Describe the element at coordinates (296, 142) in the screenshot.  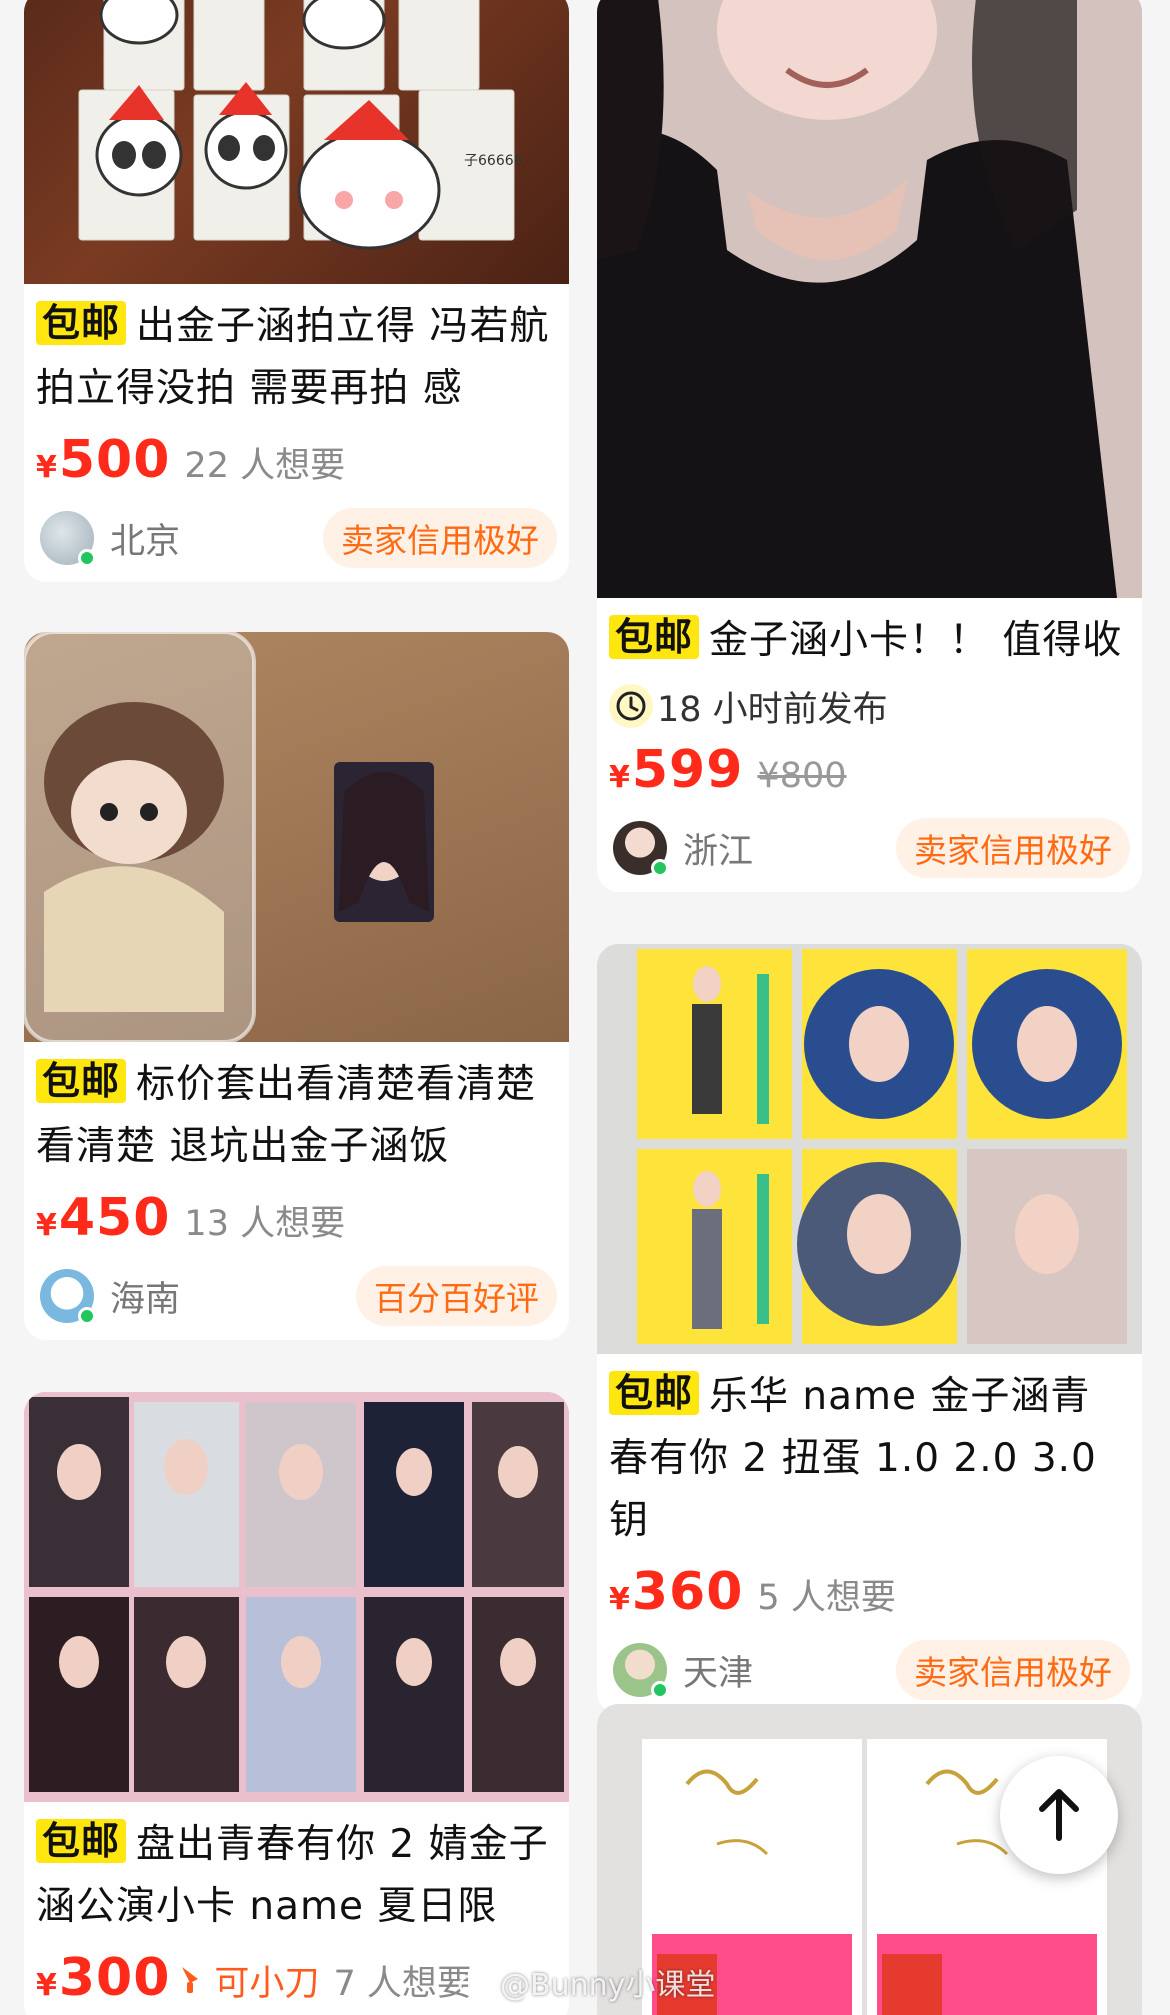
I see `product-image: 子66666` at that location.